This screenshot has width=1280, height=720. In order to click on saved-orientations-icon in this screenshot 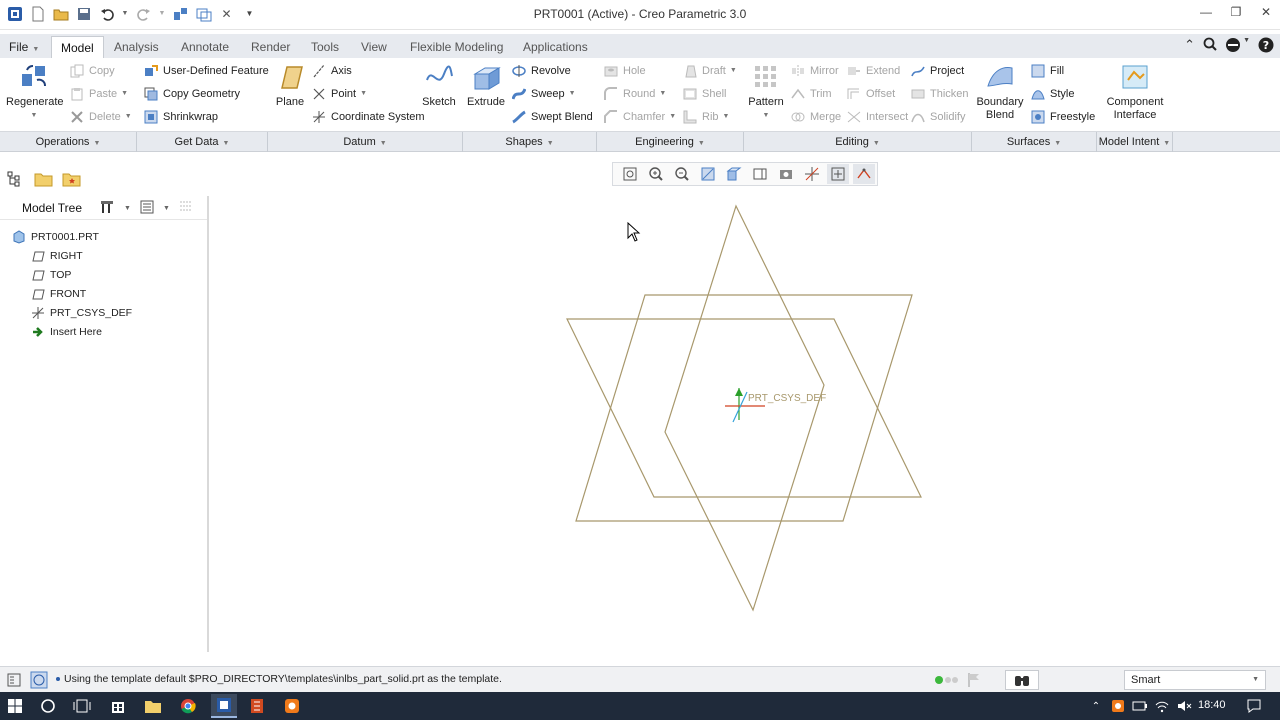, I will do `click(760, 174)`.